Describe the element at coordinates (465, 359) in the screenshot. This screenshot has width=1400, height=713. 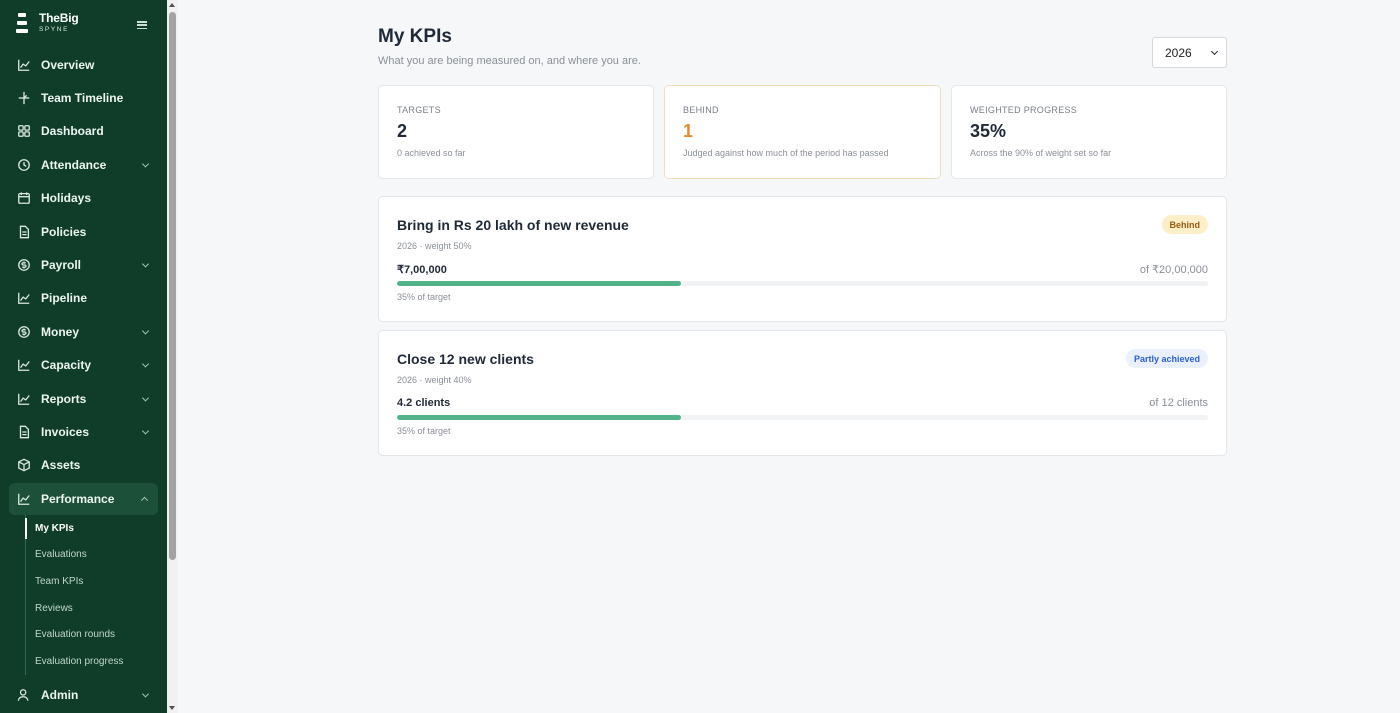
I see `kpi-title: Close 12 new clients` at that location.